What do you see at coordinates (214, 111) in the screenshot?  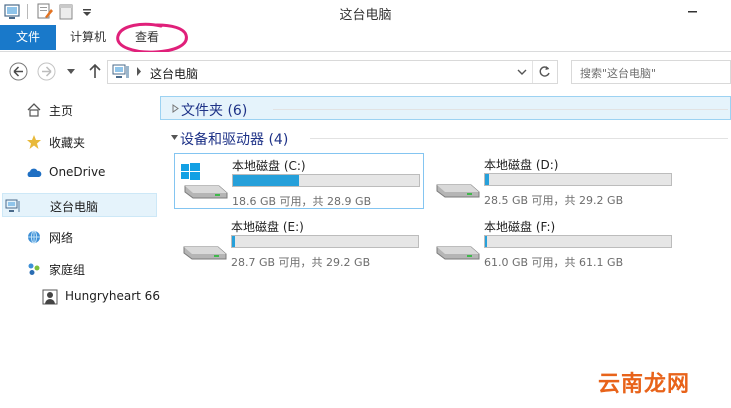 I see `group-title: 文件夹 (6)` at bounding box center [214, 111].